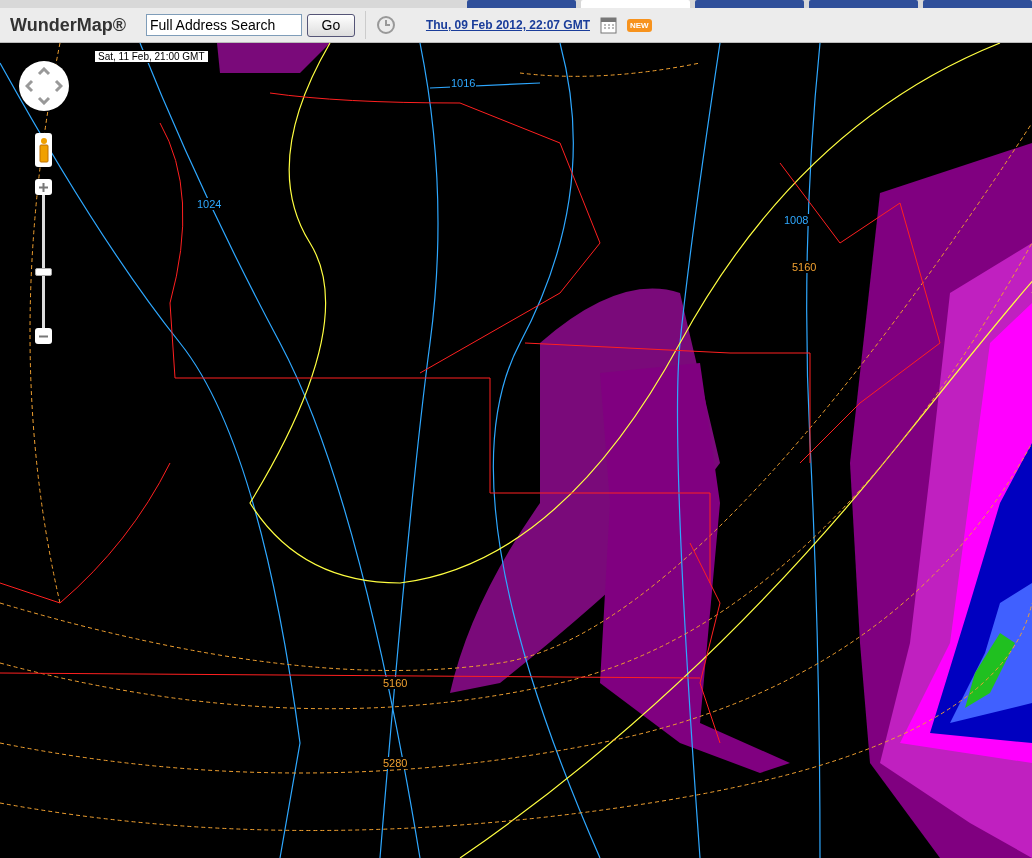  I want to click on valid-time-label: Sat, 11 Feb, 21:00 GMT, so click(151, 56).